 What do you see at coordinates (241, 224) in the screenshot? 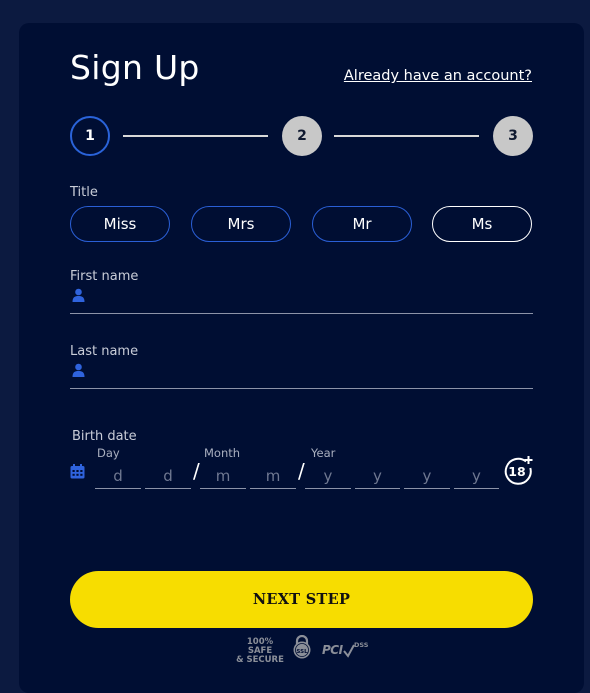
I see `title-option-mrs: Mrs` at bounding box center [241, 224].